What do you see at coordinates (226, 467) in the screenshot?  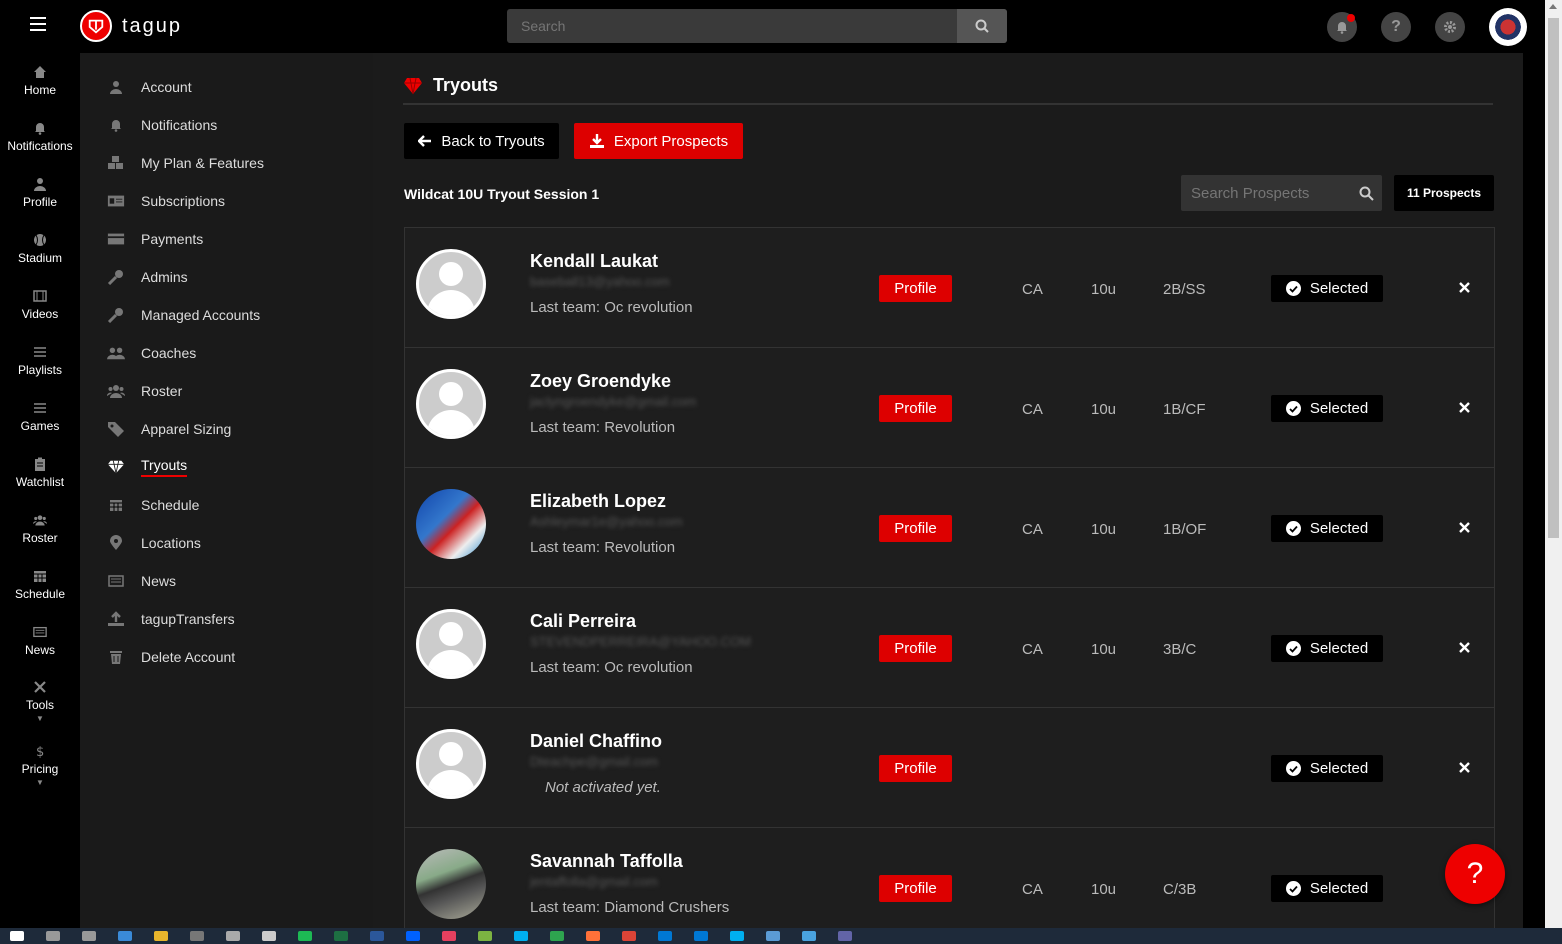 I see `settings-item-tryouts: Tryouts` at bounding box center [226, 467].